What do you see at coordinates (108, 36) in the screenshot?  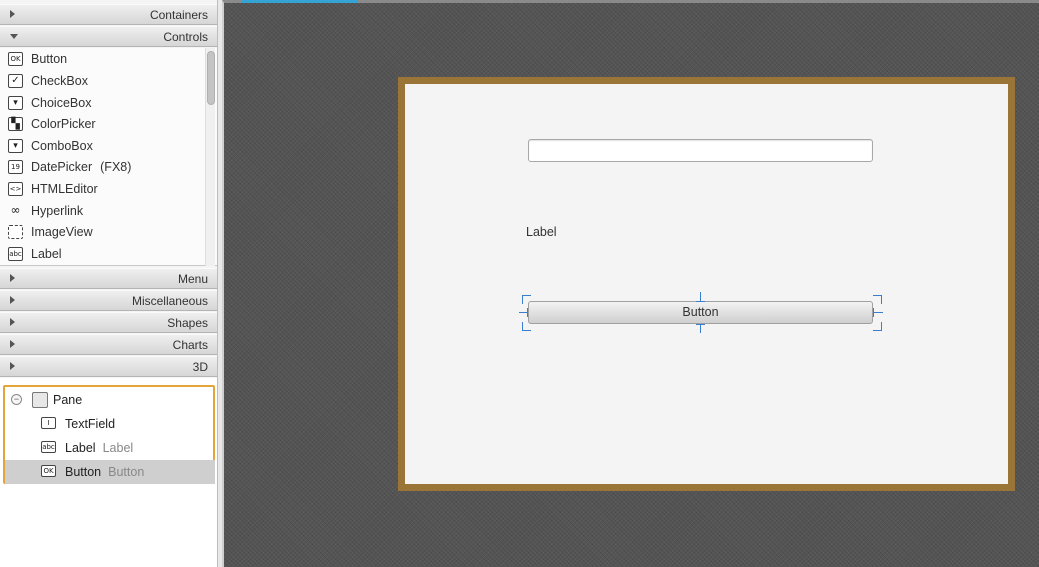 I see `section-controls: Controls` at bounding box center [108, 36].